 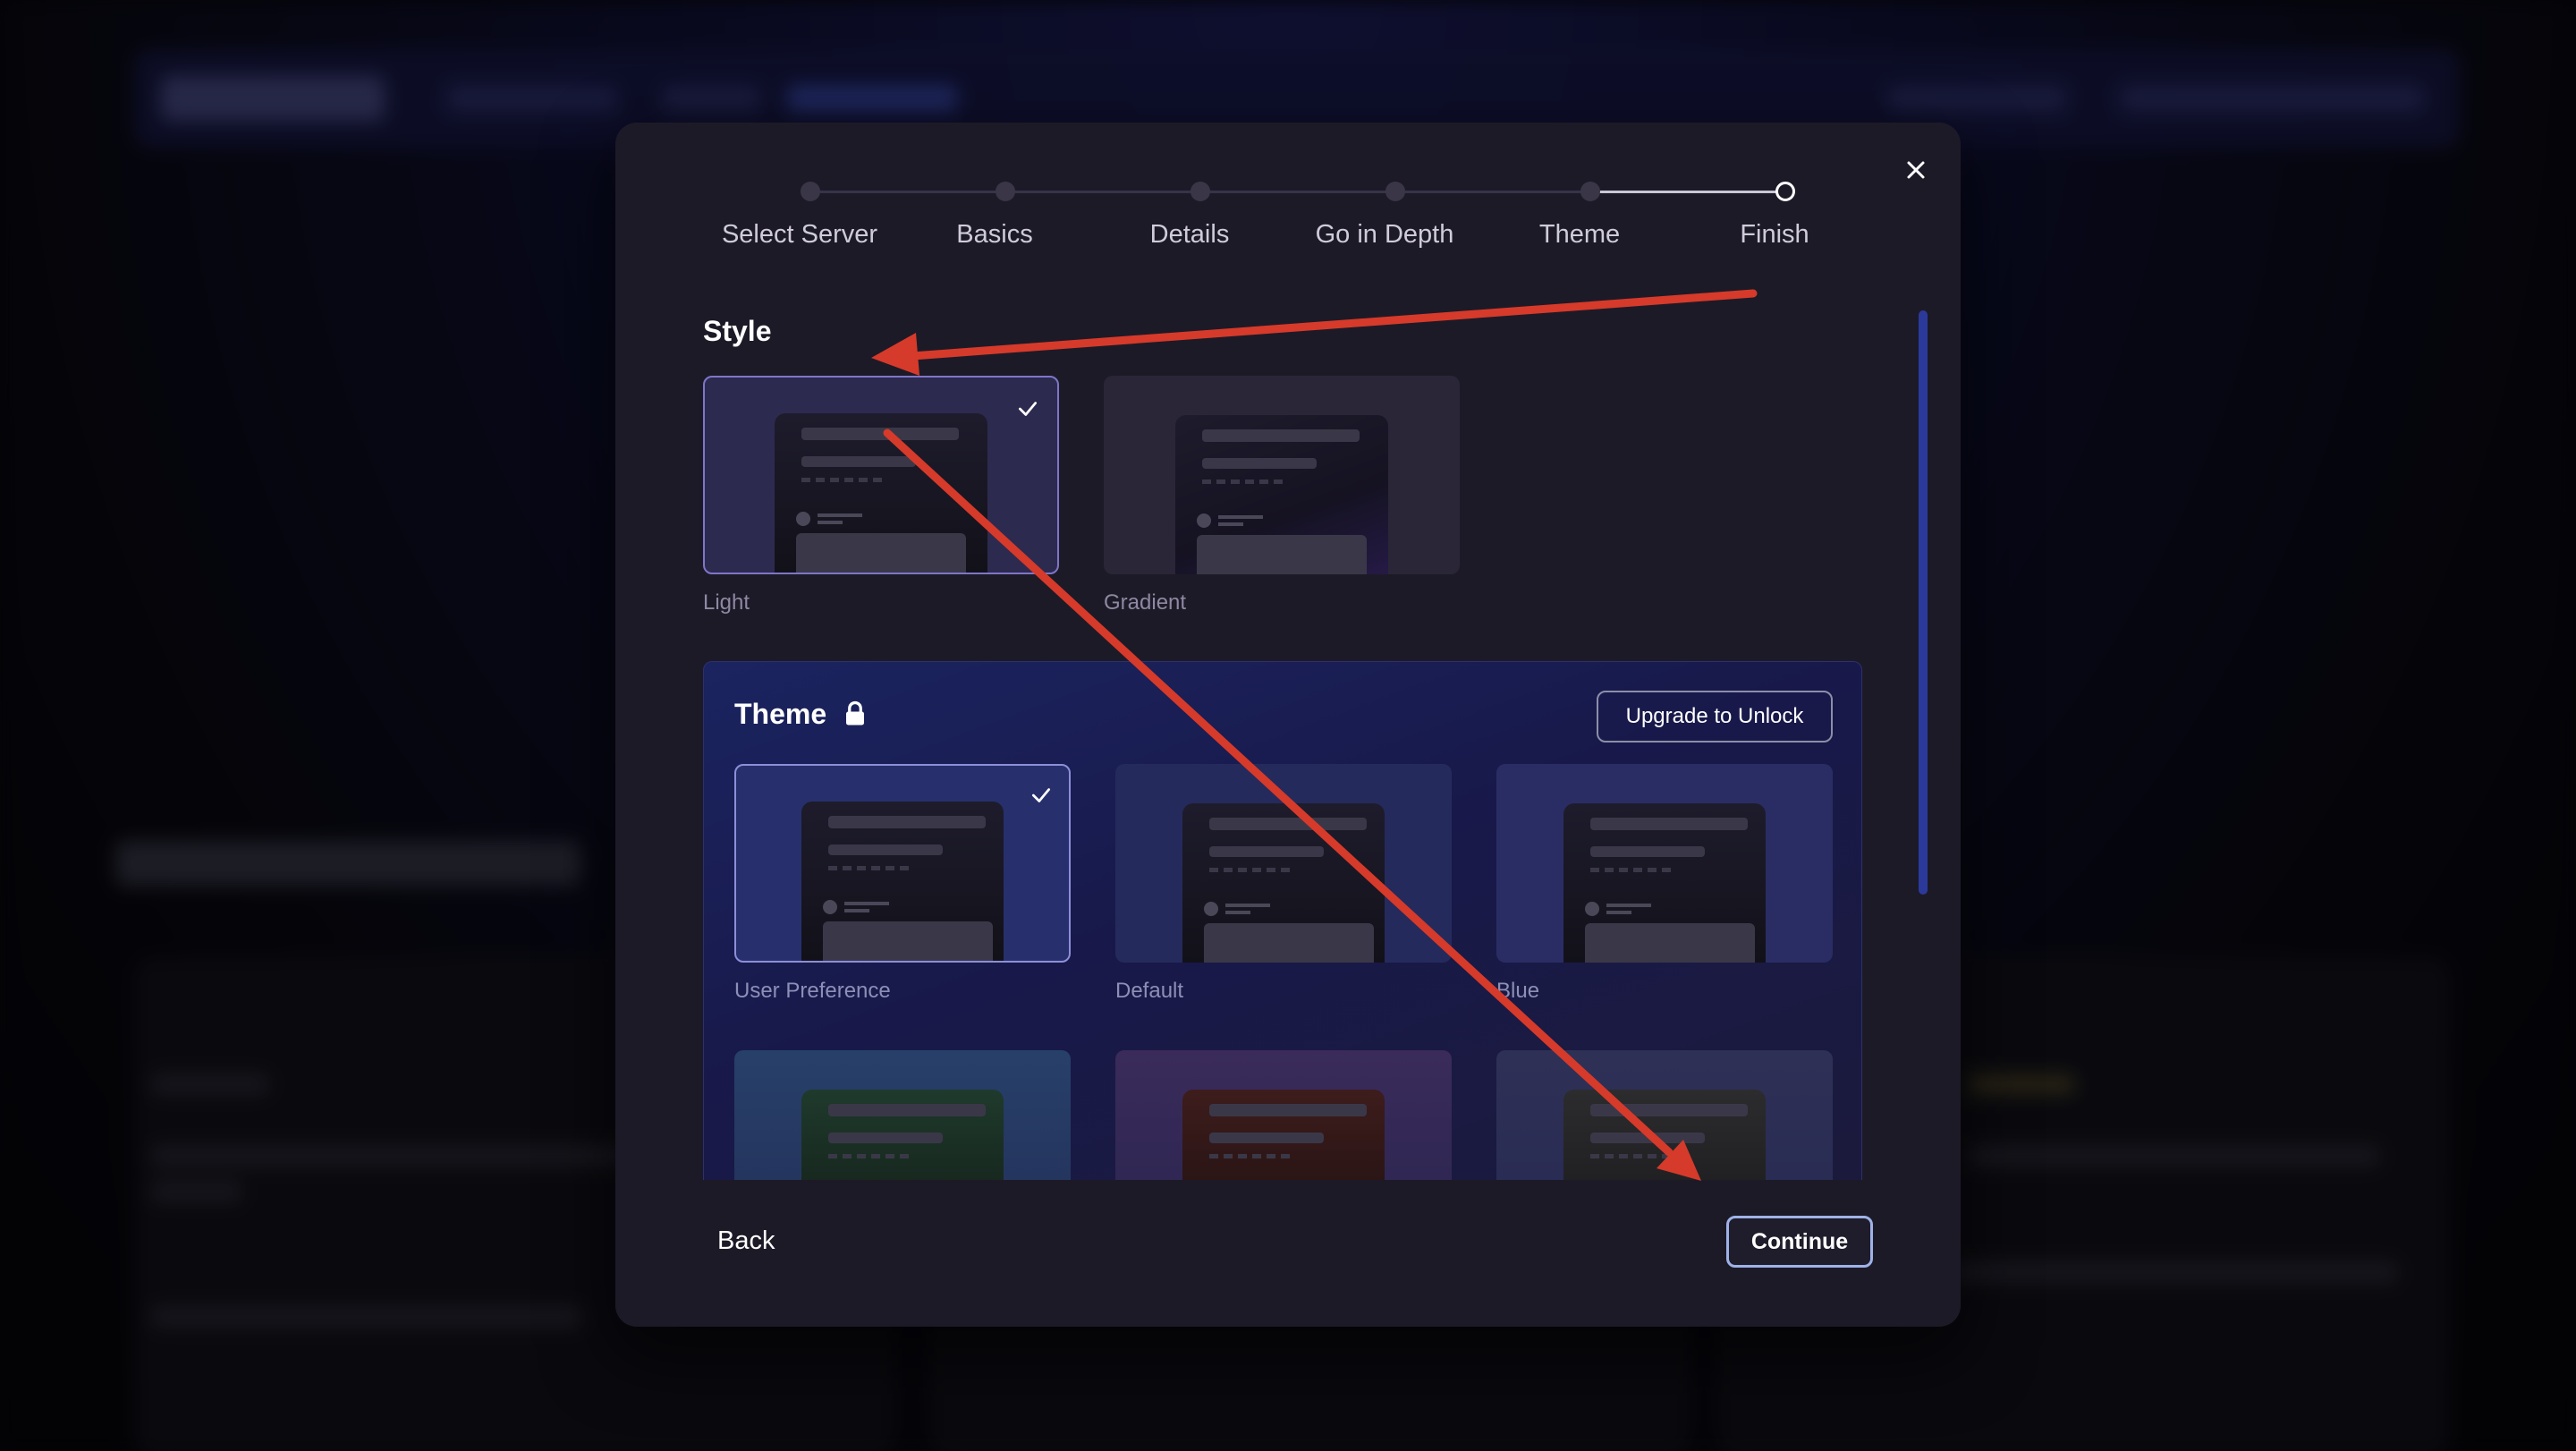 I want to click on close-icon, so click(x=1916, y=170).